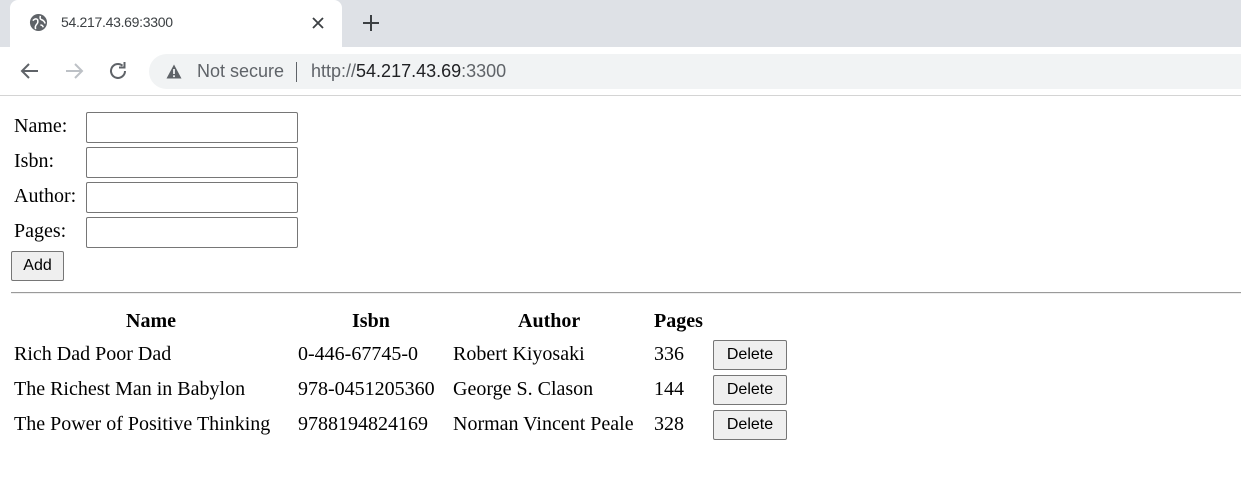  I want to click on tab-strip: 54.217.43.69:3300, so click(620, 23).